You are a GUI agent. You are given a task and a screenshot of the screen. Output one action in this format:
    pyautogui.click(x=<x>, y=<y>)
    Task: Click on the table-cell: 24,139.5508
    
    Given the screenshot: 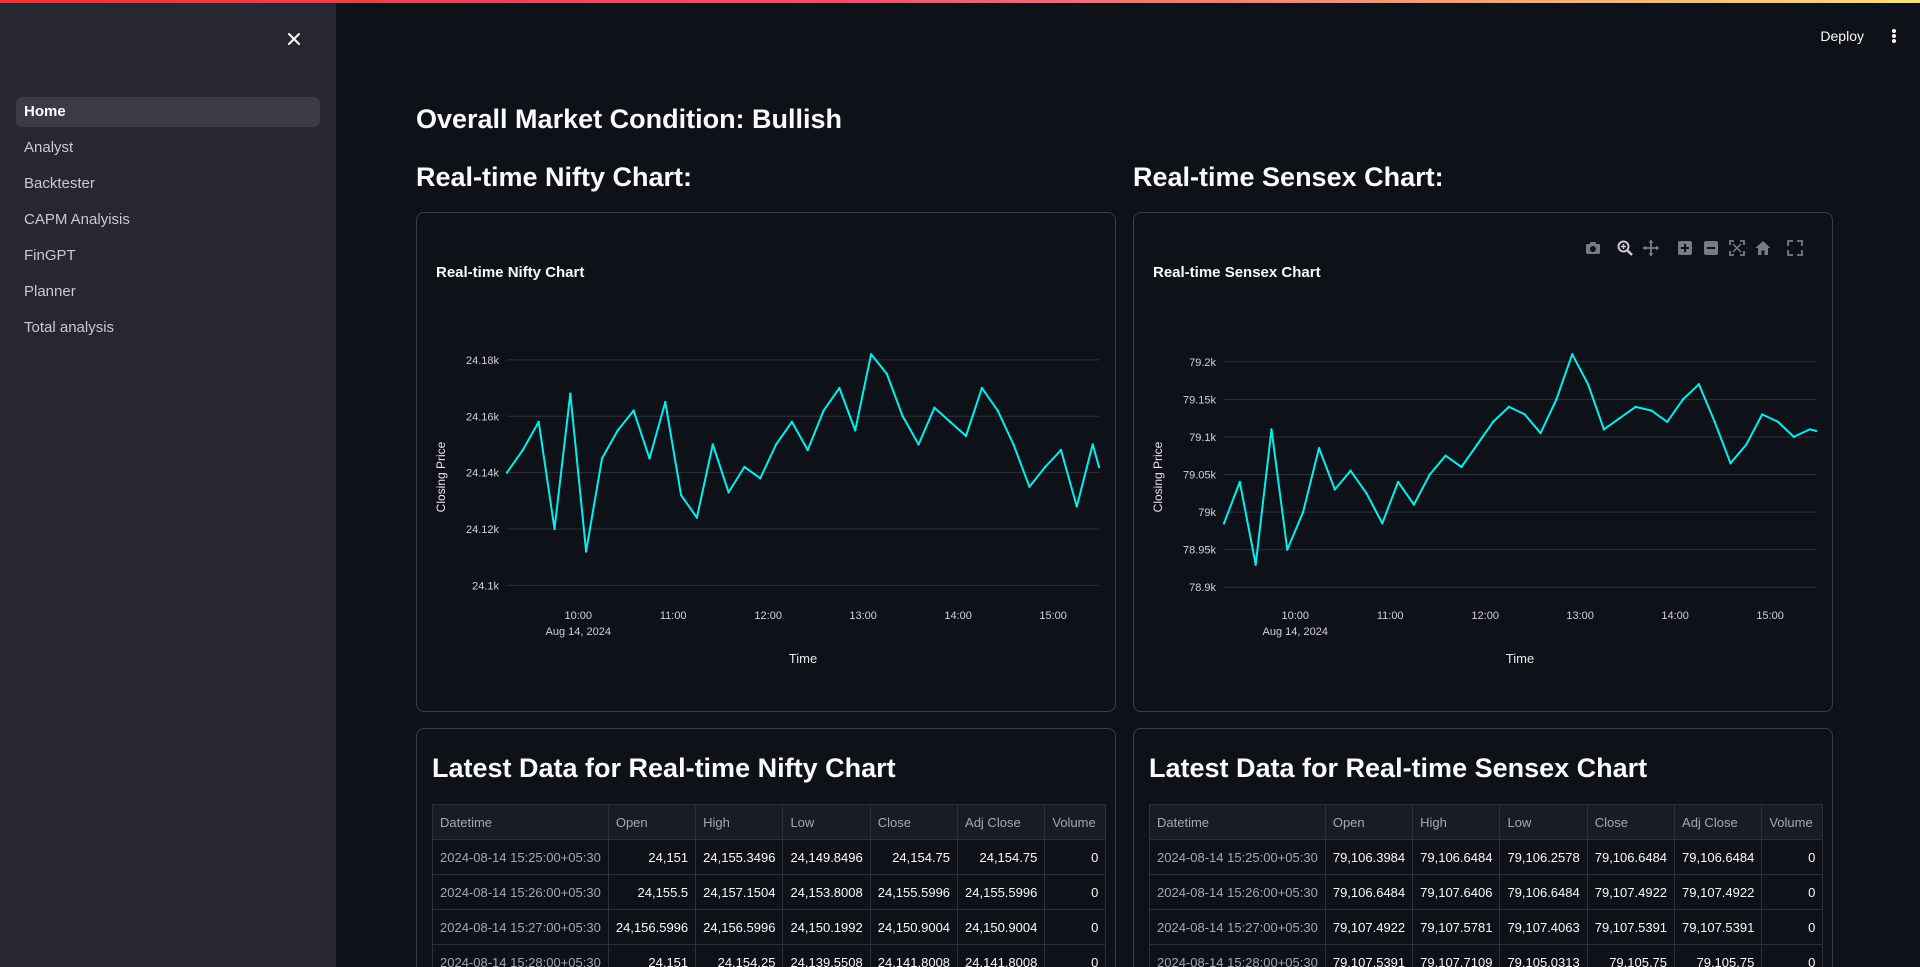 What is the action you would take?
    pyautogui.click(x=826, y=955)
    